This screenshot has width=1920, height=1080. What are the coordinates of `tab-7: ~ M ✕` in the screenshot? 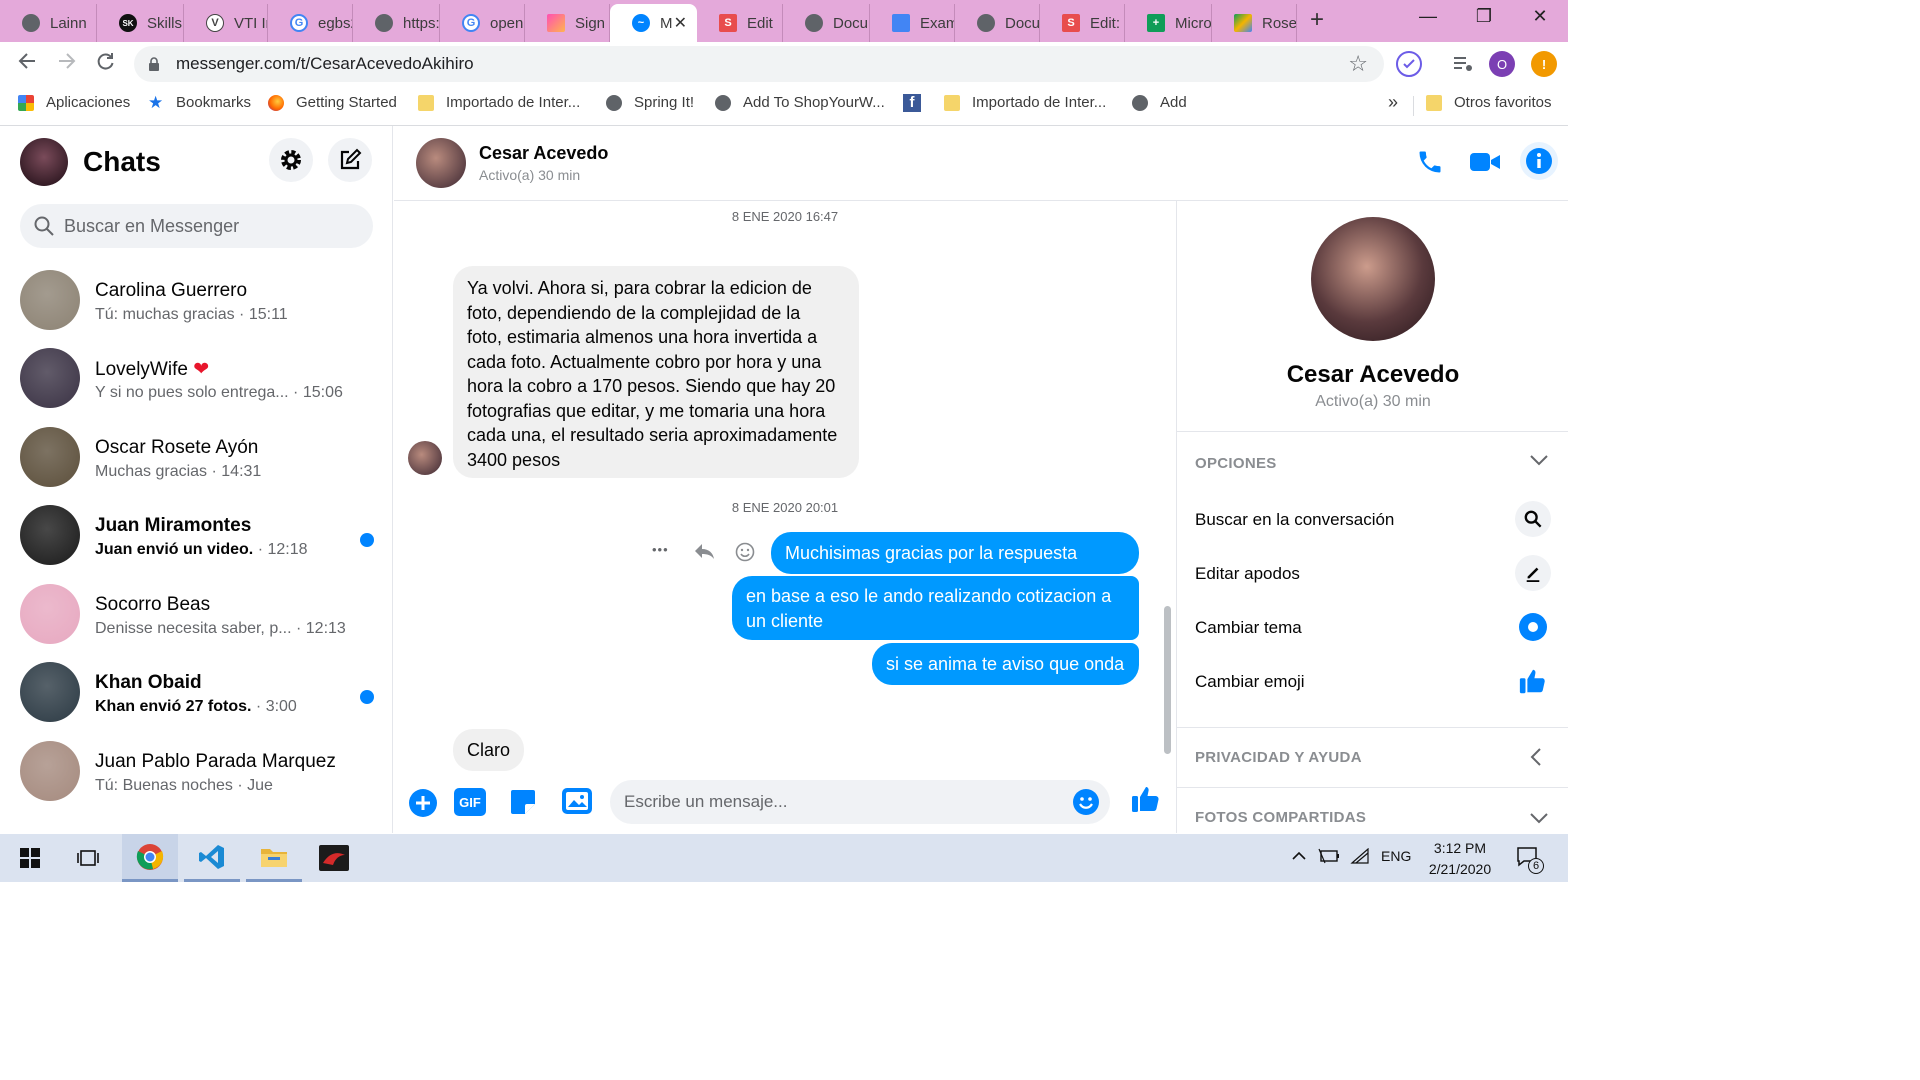 It's located at (653, 23).